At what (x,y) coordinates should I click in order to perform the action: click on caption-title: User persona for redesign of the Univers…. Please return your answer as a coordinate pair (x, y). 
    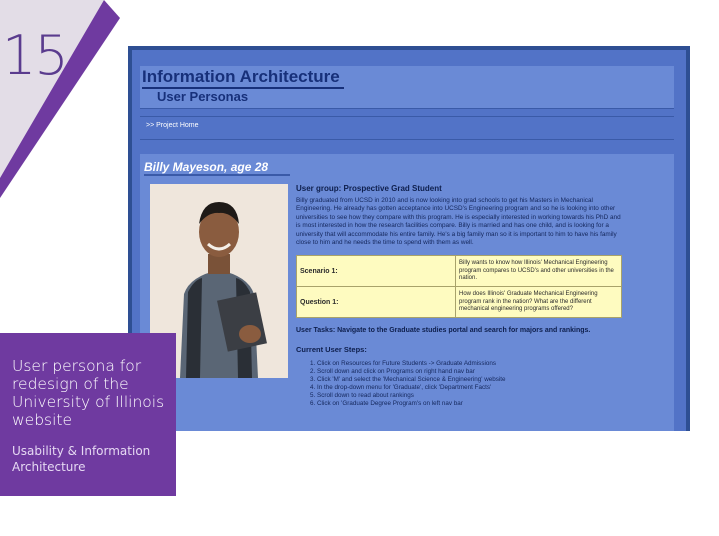
    Looking at the image, I should click on (88, 393).